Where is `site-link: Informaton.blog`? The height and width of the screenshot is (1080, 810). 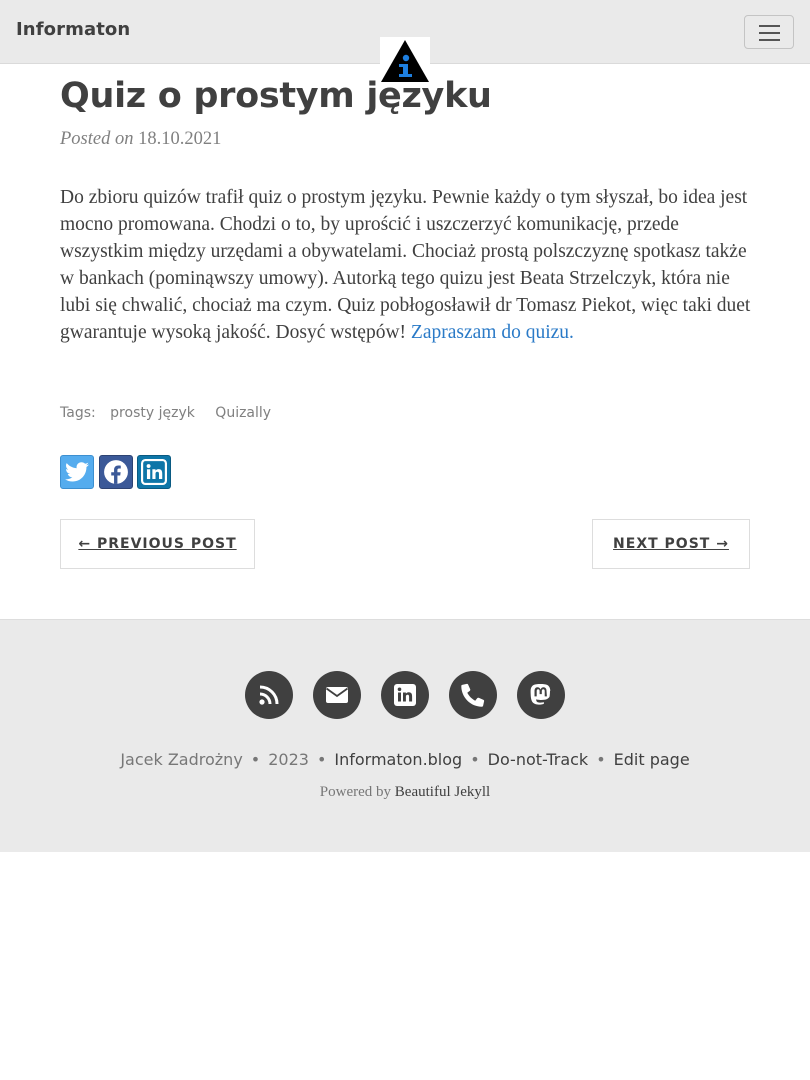 site-link: Informaton.blog is located at coordinates (398, 759).